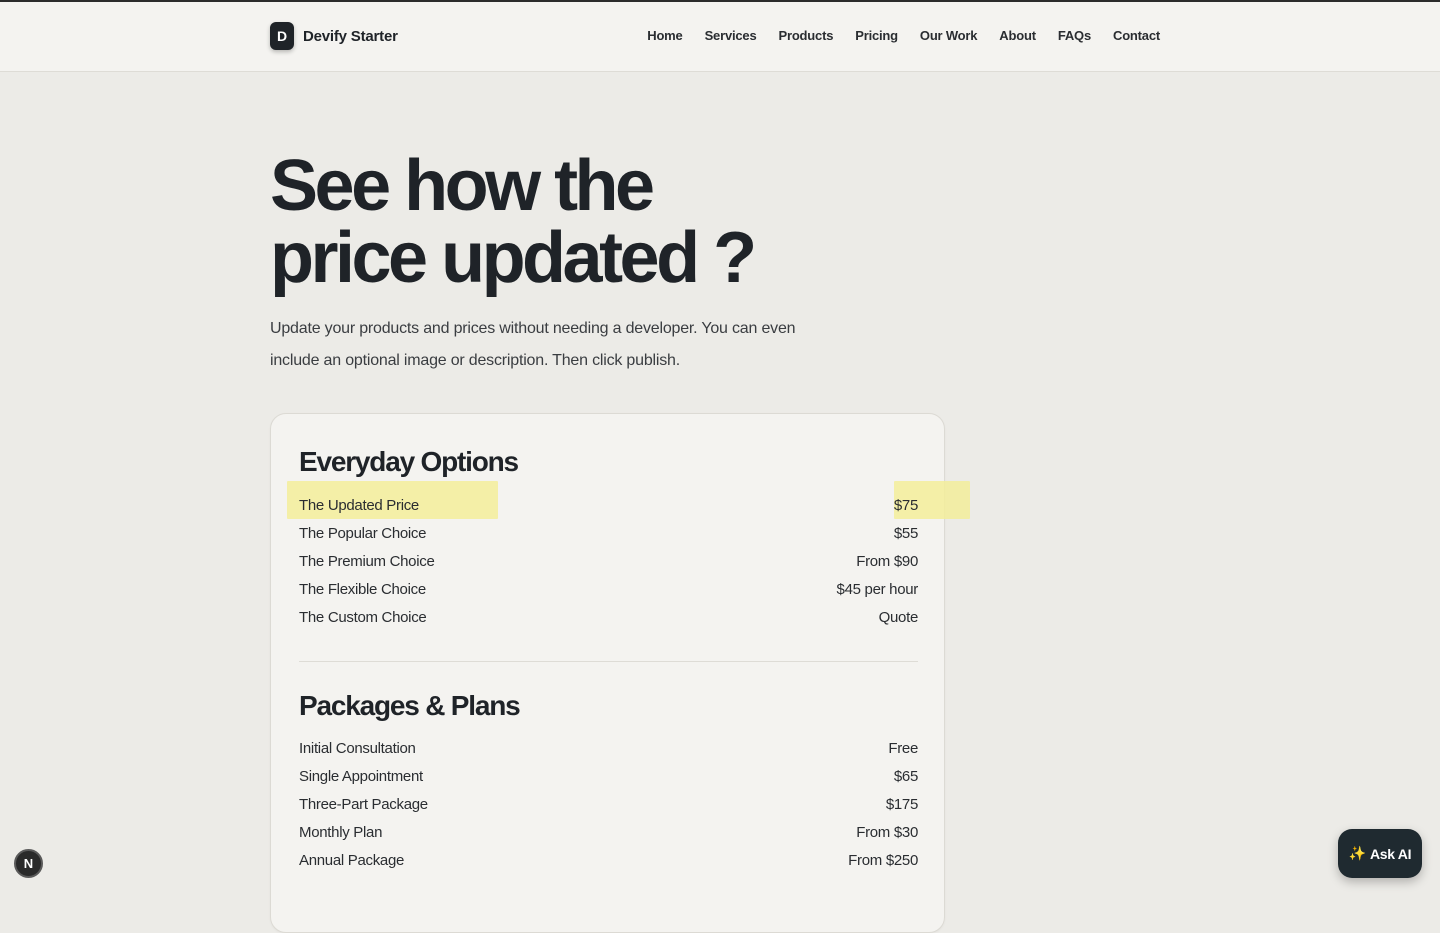 Image resolution: width=1440 pixels, height=933 pixels. What do you see at coordinates (350, 36) in the screenshot?
I see `brand-name: Devify Starter` at bounding box center [350, 36].